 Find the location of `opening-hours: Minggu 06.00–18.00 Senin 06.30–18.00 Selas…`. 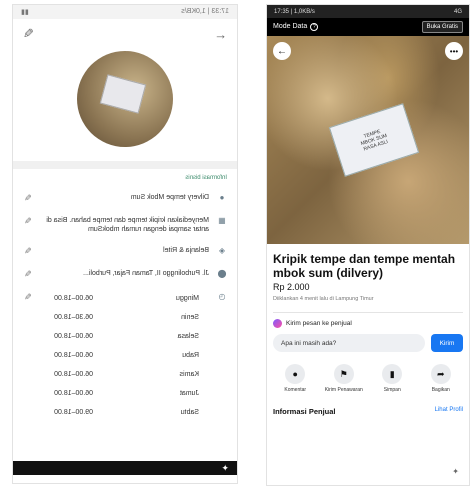

opening-hours: Minggu 06.00–18.00 Senin 06.30–18.00 Selas… is located at coordinates (125, 355).